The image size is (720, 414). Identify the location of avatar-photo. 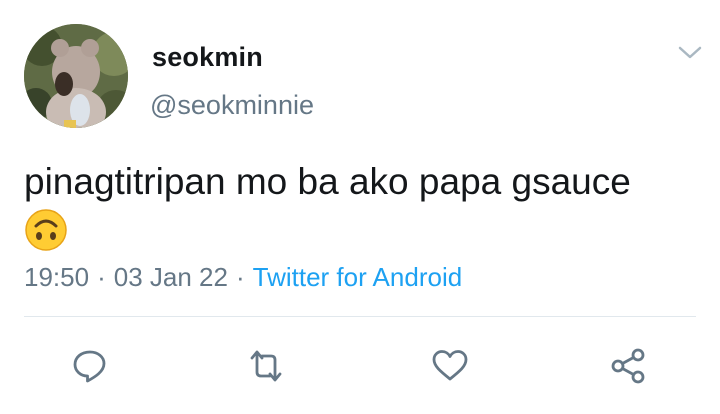
(76, 76).